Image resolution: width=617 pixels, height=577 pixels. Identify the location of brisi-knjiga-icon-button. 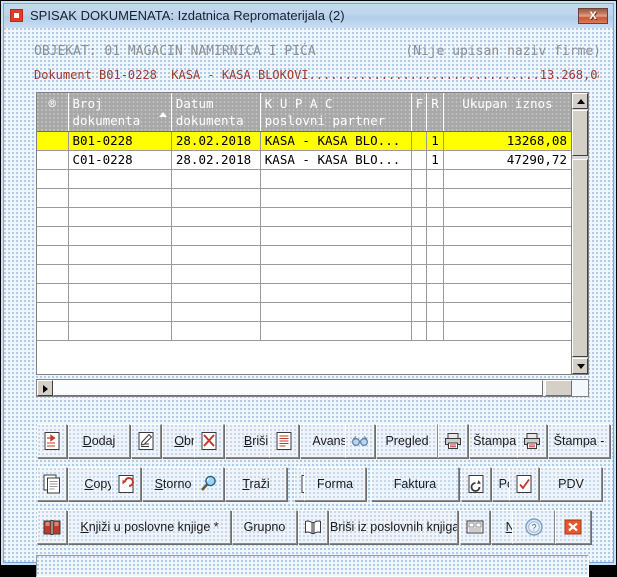
(313, 527).